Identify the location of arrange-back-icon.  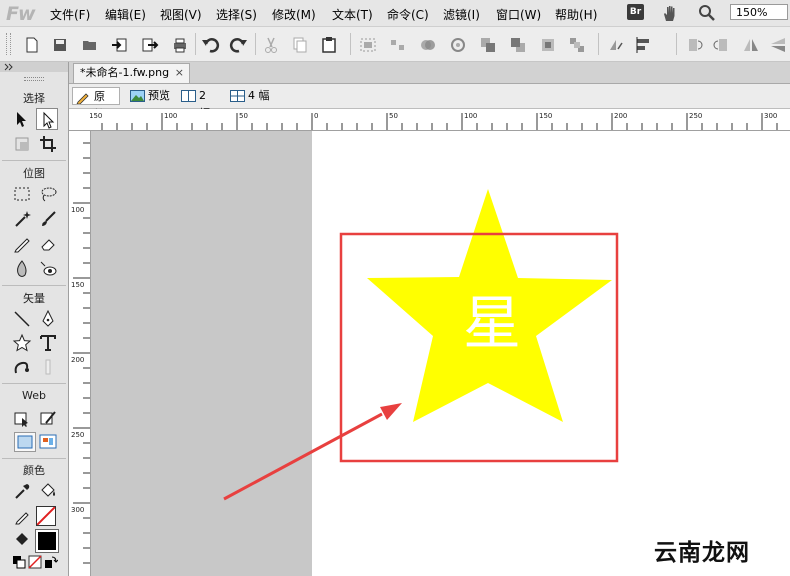
(577, 45).